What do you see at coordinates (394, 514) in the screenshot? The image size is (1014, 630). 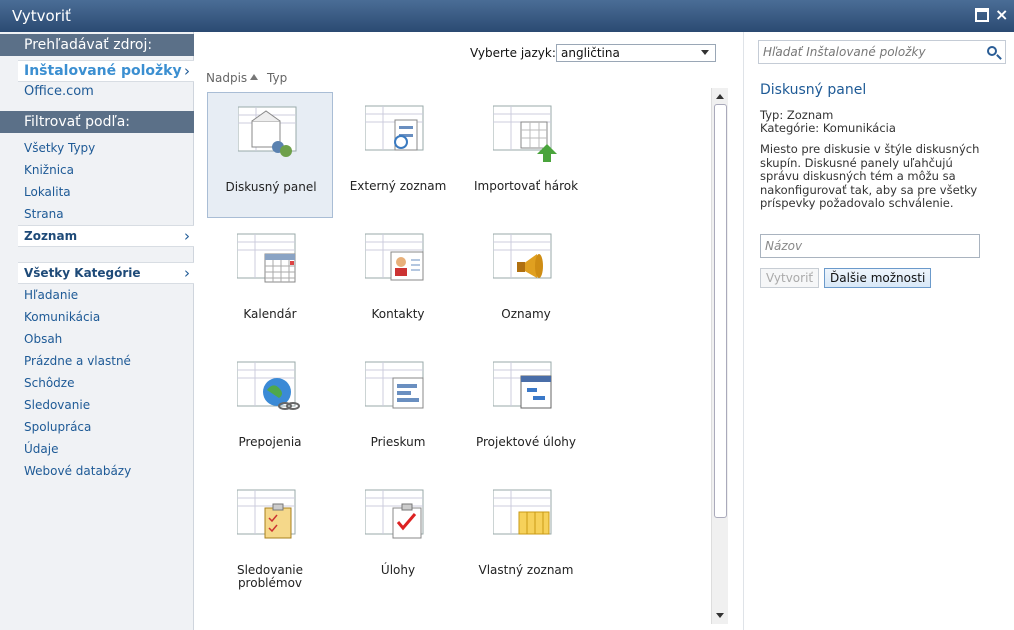 I see `tasks-icon` at bounding box center [394, 514].